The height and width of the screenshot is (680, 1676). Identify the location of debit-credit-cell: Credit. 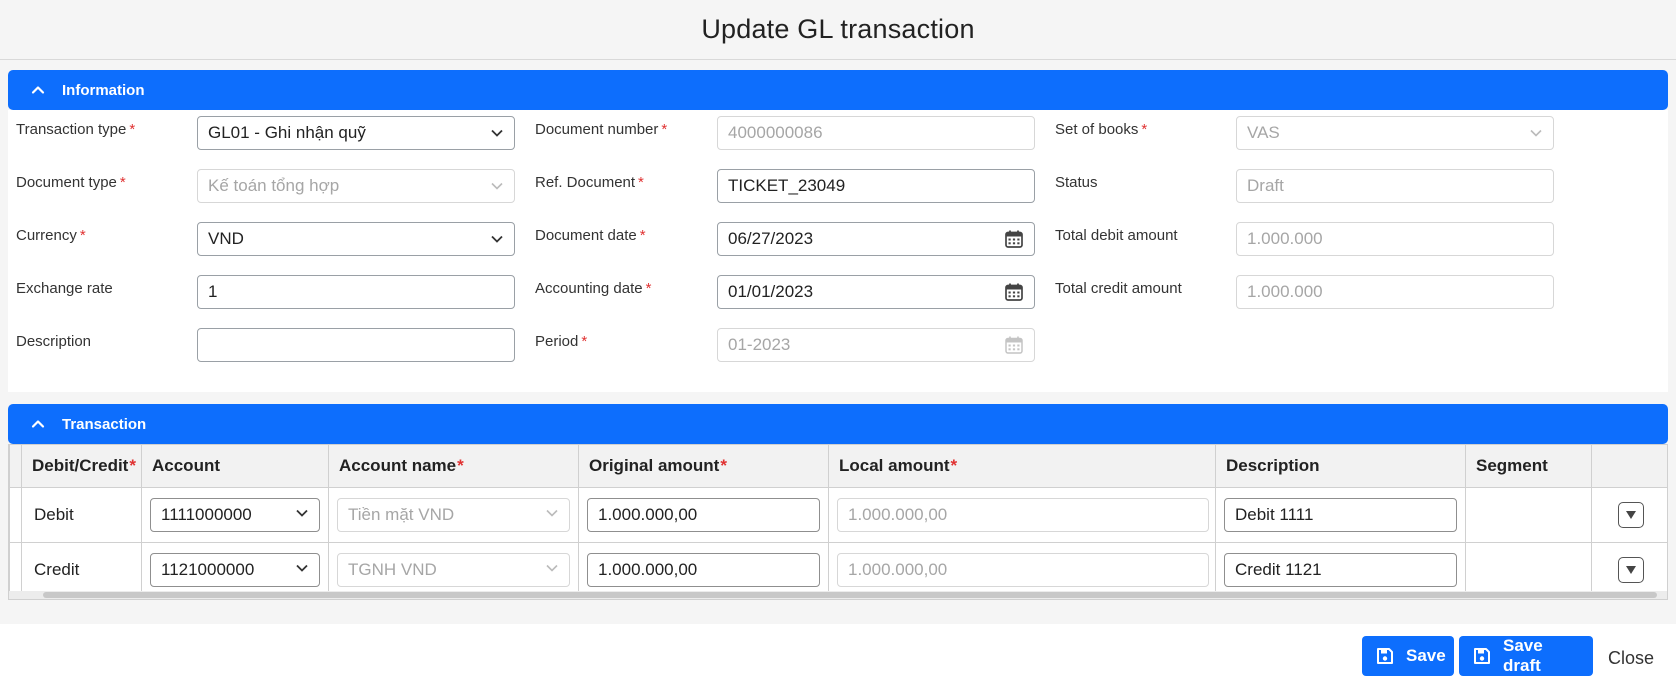
(81, 569).